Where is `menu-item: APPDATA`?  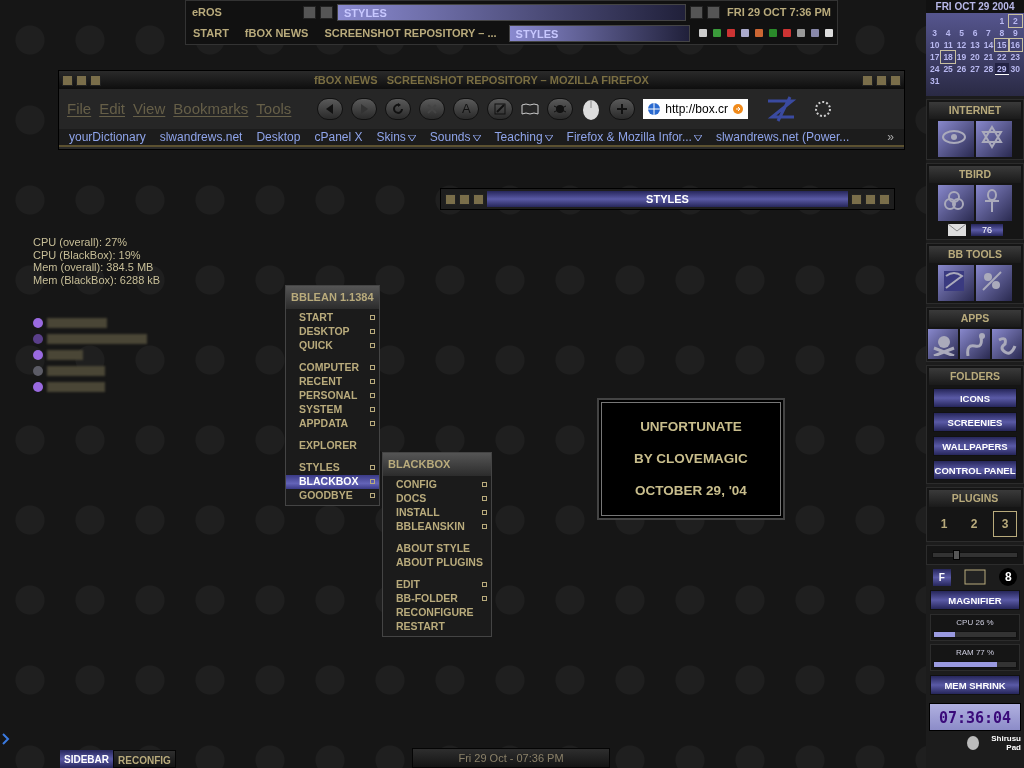
menu-item: APPDATA is located at coordinates (332, 423).